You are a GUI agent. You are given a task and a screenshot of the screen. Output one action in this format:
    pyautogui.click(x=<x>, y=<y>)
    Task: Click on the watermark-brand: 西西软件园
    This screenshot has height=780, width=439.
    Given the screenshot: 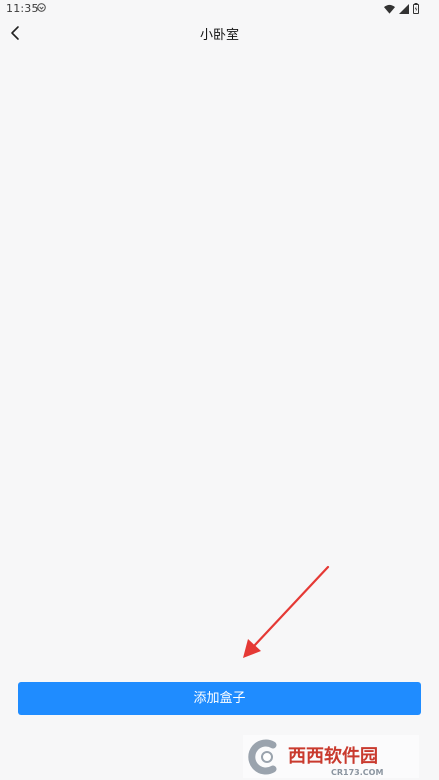 What is the action you would take?
    pyautogui.click(x=333, y=756)
    